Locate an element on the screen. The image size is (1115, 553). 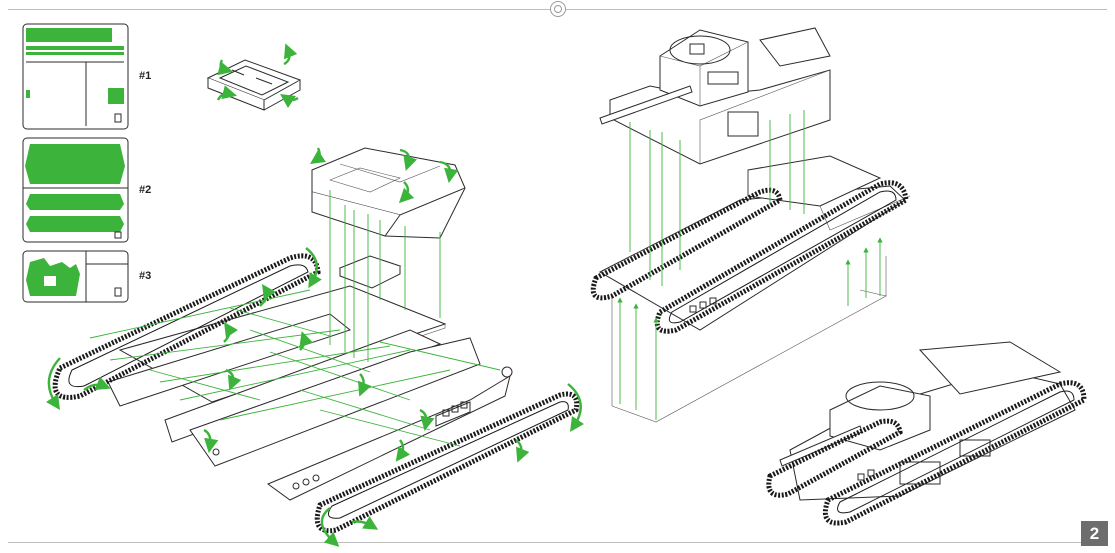
sheet-label-1: #1 is located at coordinates (145, 76).